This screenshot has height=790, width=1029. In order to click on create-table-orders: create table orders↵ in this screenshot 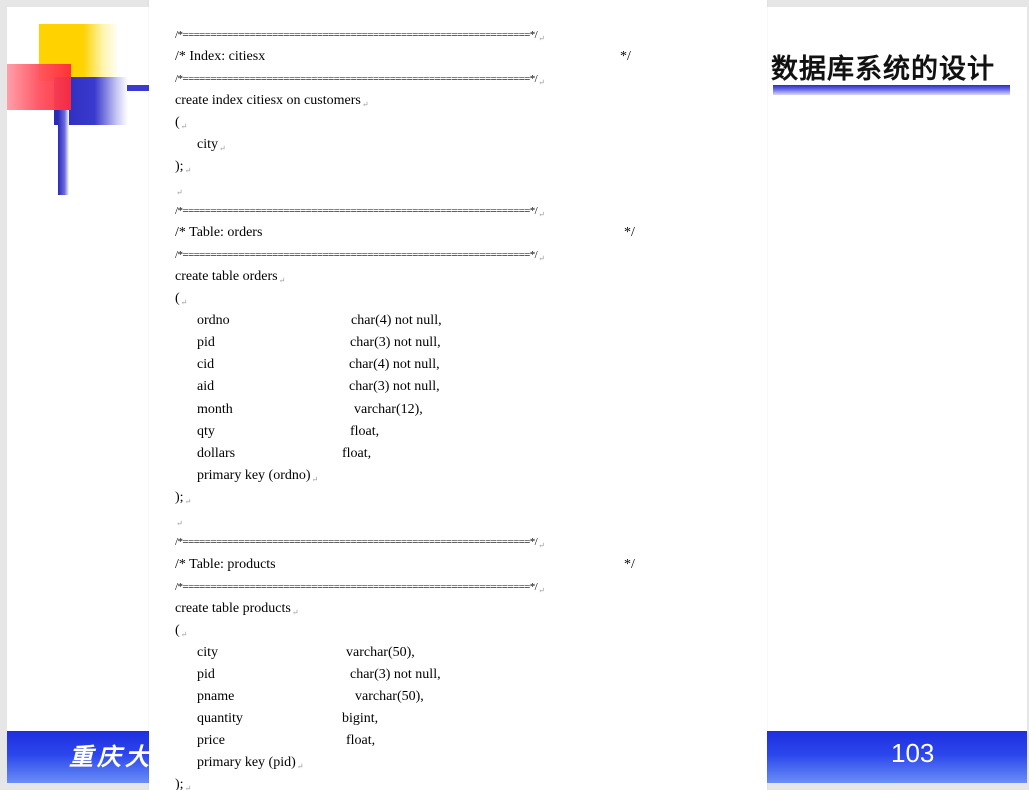, I will do `click(230, 277)`.